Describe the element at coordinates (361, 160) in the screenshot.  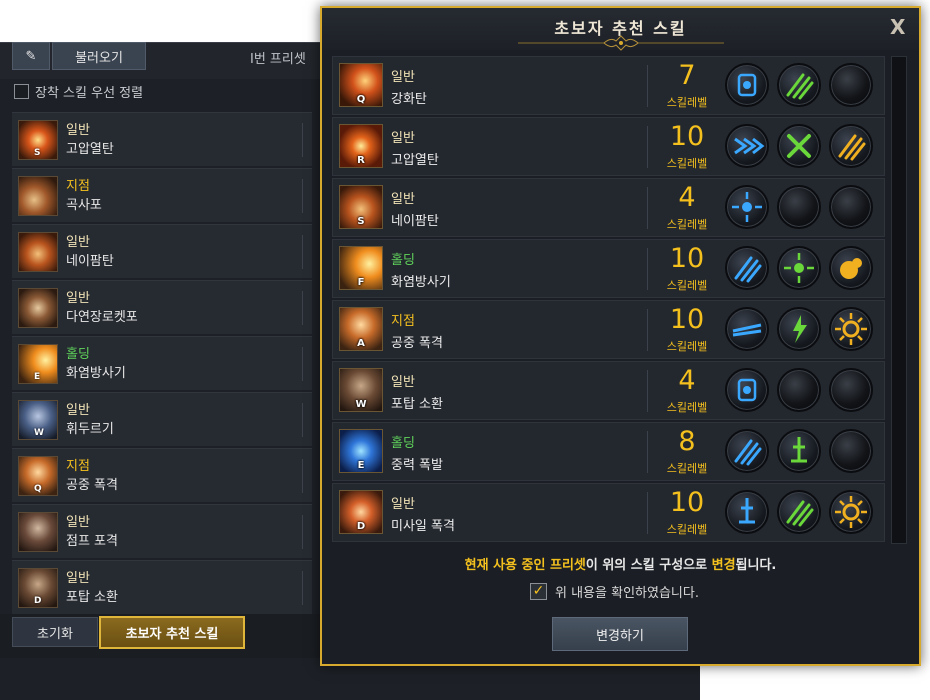
I see `skill-key: R` at that location.